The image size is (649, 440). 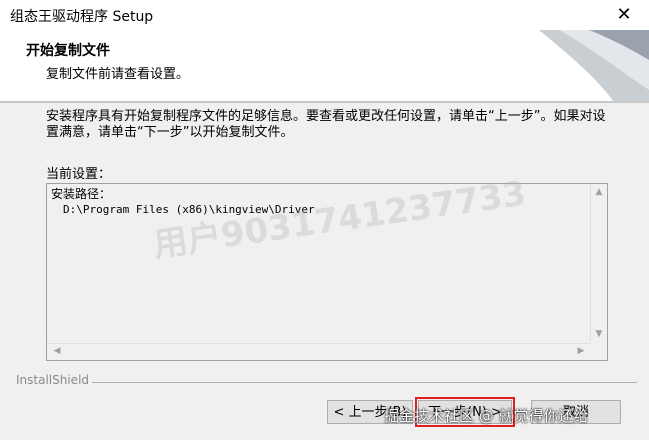 I want to click on next-button: 下一步(N) >, so click(x=465, y=412).